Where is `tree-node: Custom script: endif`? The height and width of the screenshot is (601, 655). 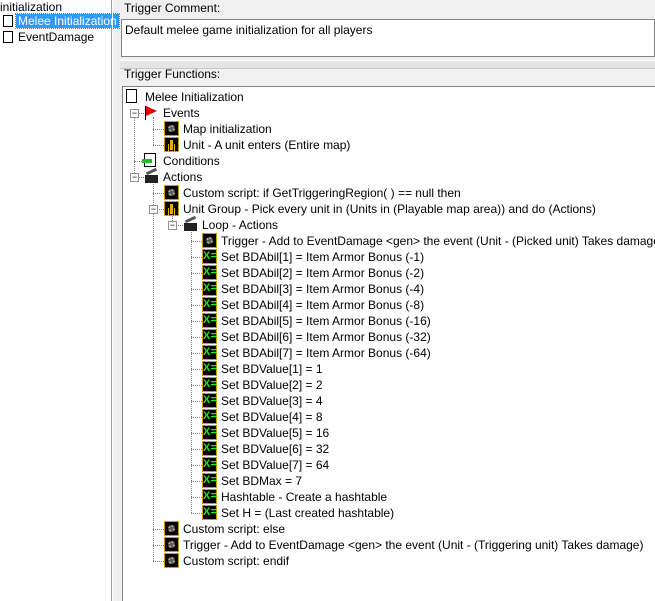 tree-node: Custom script: endif is located at coordinates (389, 561).